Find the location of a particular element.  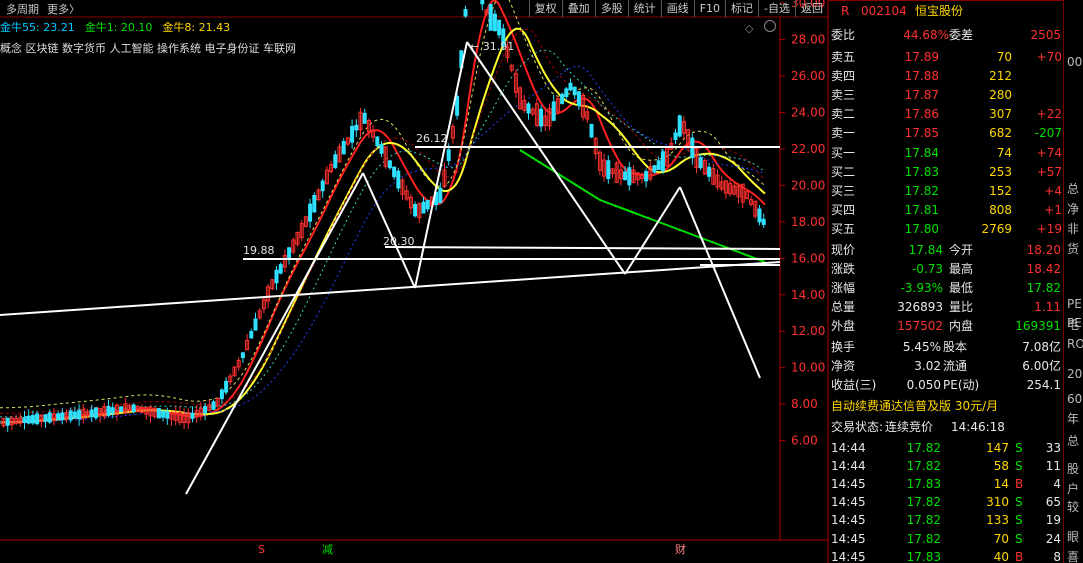

more-button: 更多〉 is located at coordinates (63, 9).